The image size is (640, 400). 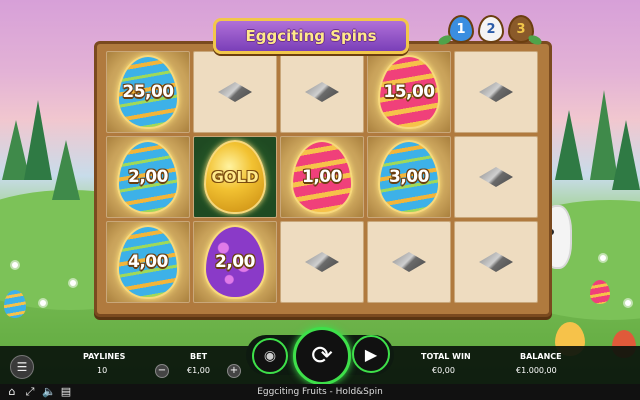 I want to click on bet-label: BET, so click(x=199, y=356).